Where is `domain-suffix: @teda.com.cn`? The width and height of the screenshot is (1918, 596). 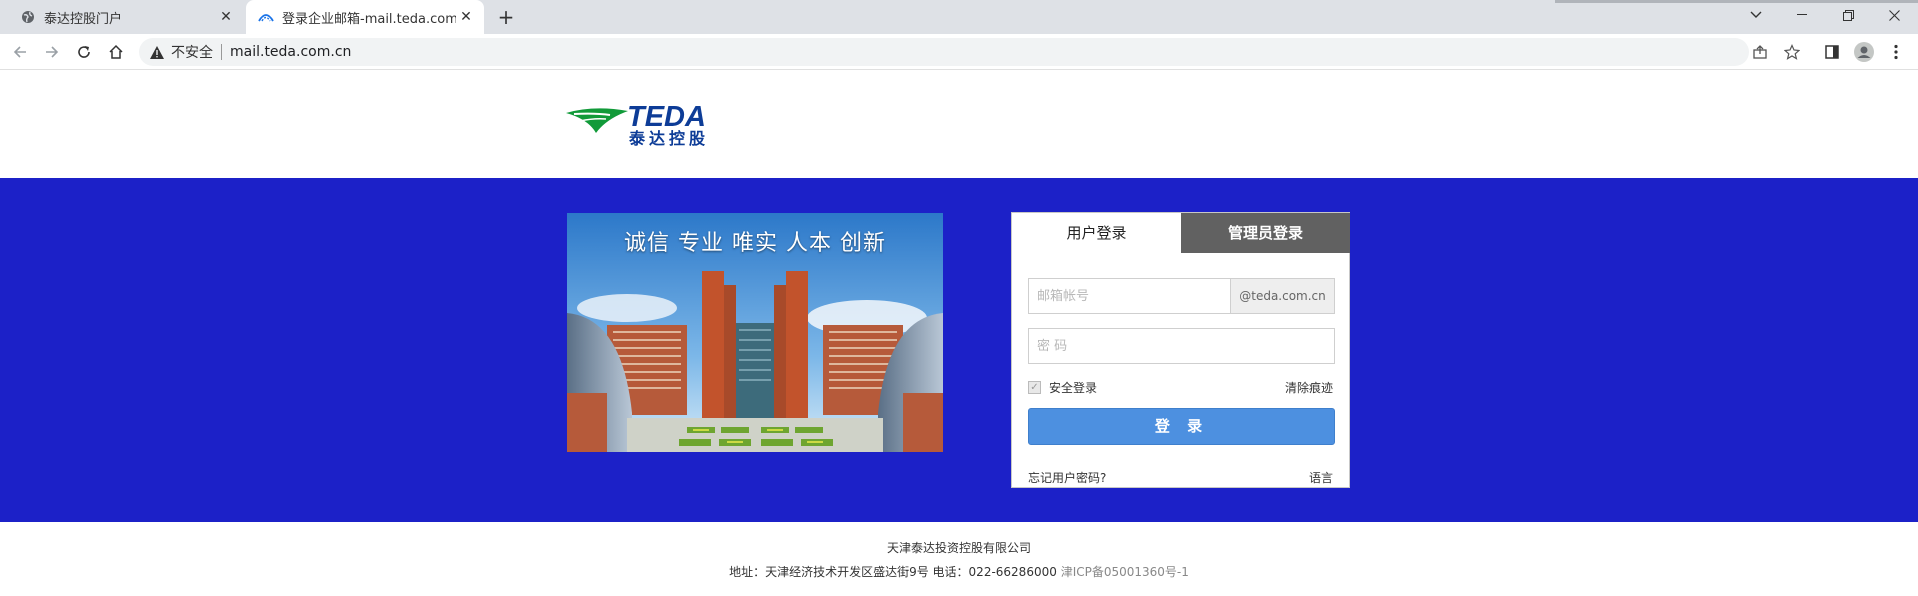
domain-suffix: @teda.com.cn is located at coordinates (1282, 296).